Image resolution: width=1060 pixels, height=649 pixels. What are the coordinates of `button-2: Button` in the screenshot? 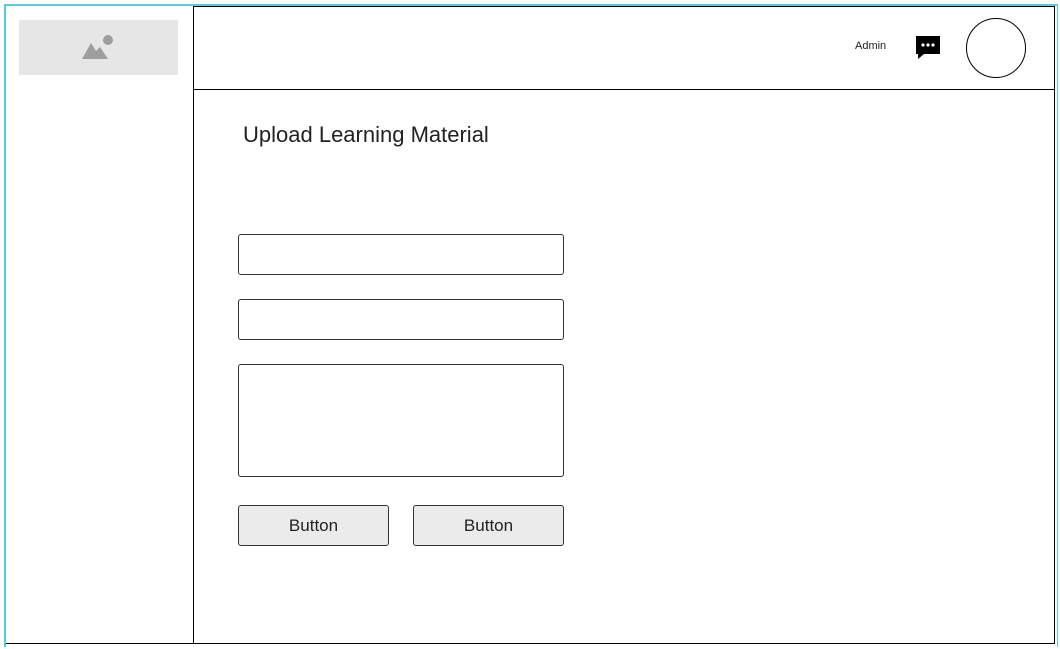 It's located at (488, 525).